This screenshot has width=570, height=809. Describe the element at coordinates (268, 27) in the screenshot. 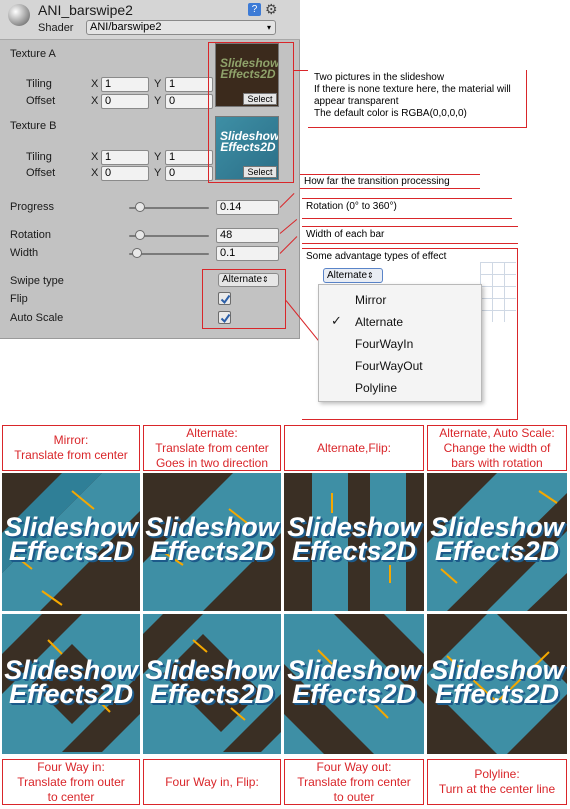

I see `chevron-down-icon: ▾` at that location.